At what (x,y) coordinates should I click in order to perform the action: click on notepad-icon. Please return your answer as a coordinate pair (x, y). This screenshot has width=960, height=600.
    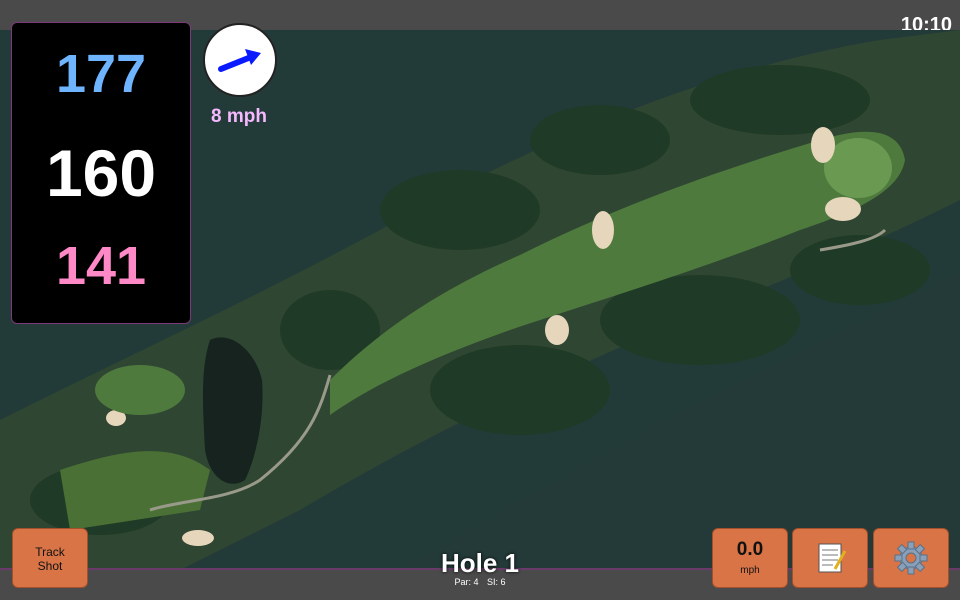
    Looking at the image, I should click on (832, 558).